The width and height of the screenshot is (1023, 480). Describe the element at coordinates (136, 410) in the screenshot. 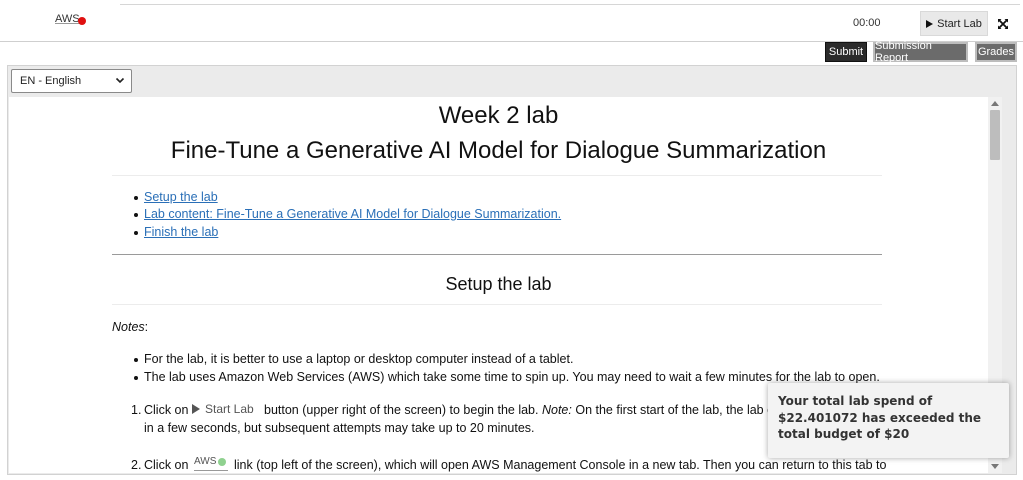

I see `step-number: 1.` at that location.